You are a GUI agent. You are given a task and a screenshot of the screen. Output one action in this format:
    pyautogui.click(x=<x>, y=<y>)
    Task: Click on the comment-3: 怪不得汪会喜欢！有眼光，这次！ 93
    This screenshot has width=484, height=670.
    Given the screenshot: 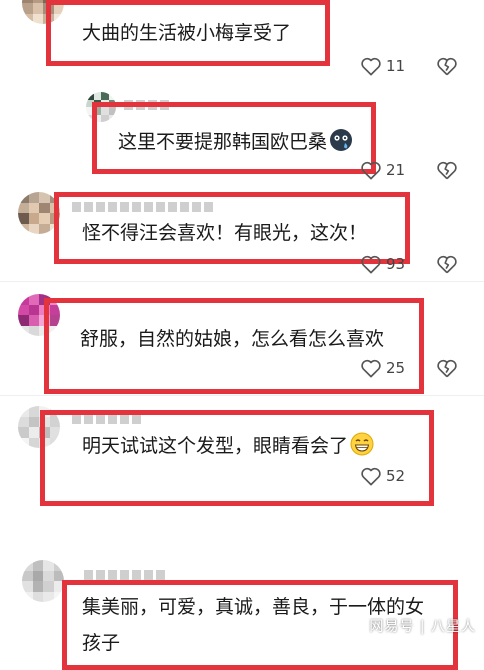 What is the action you would take?
    pyautogui.click(x=242, y=233)
    